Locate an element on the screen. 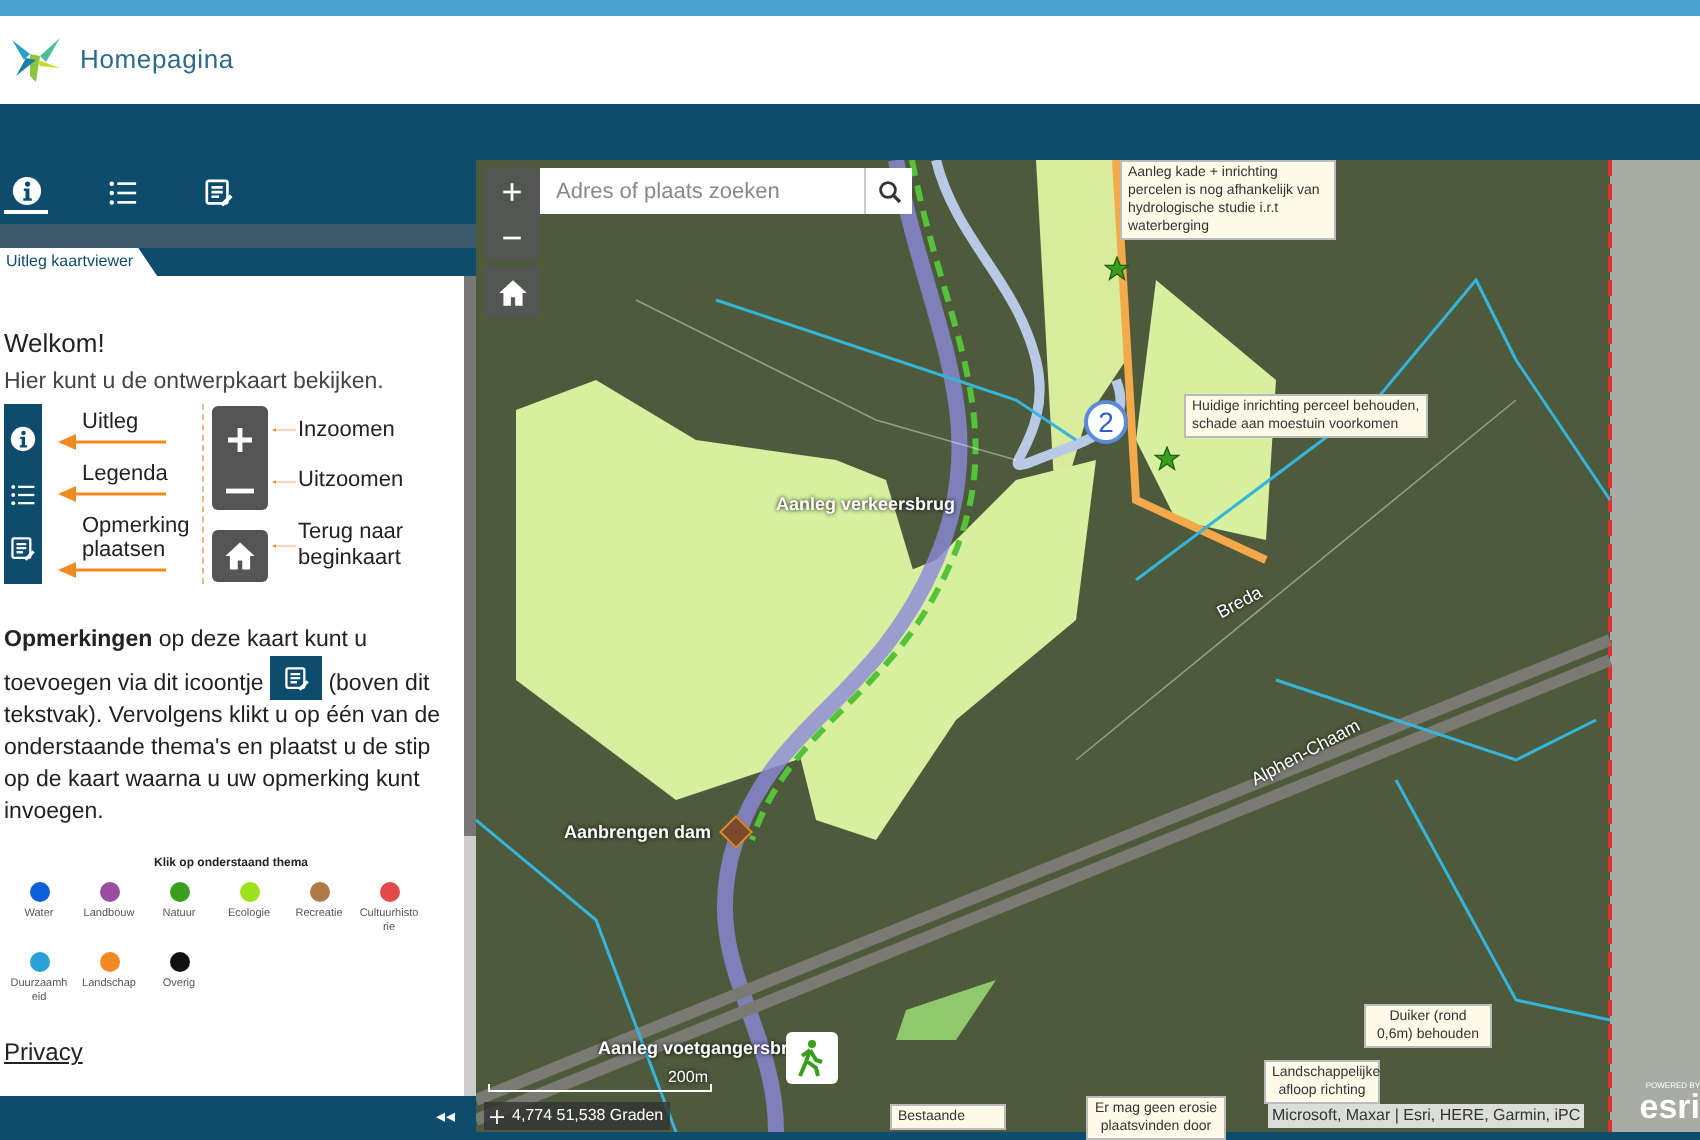  walker-marker-icon is located at coordinates (812, 1058).